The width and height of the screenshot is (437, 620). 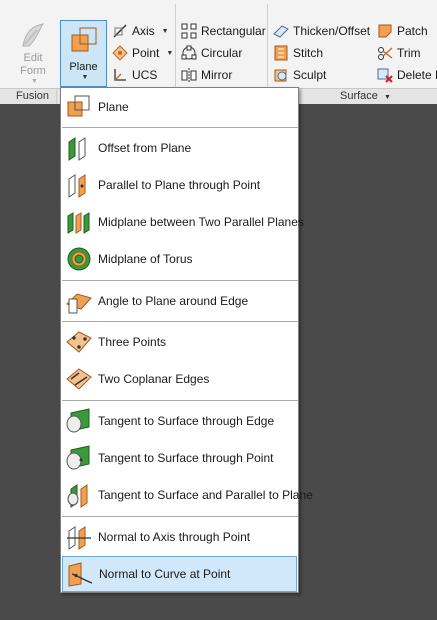 I want to click on circular-pattern-button: Circular, so click(x=211, y=53).